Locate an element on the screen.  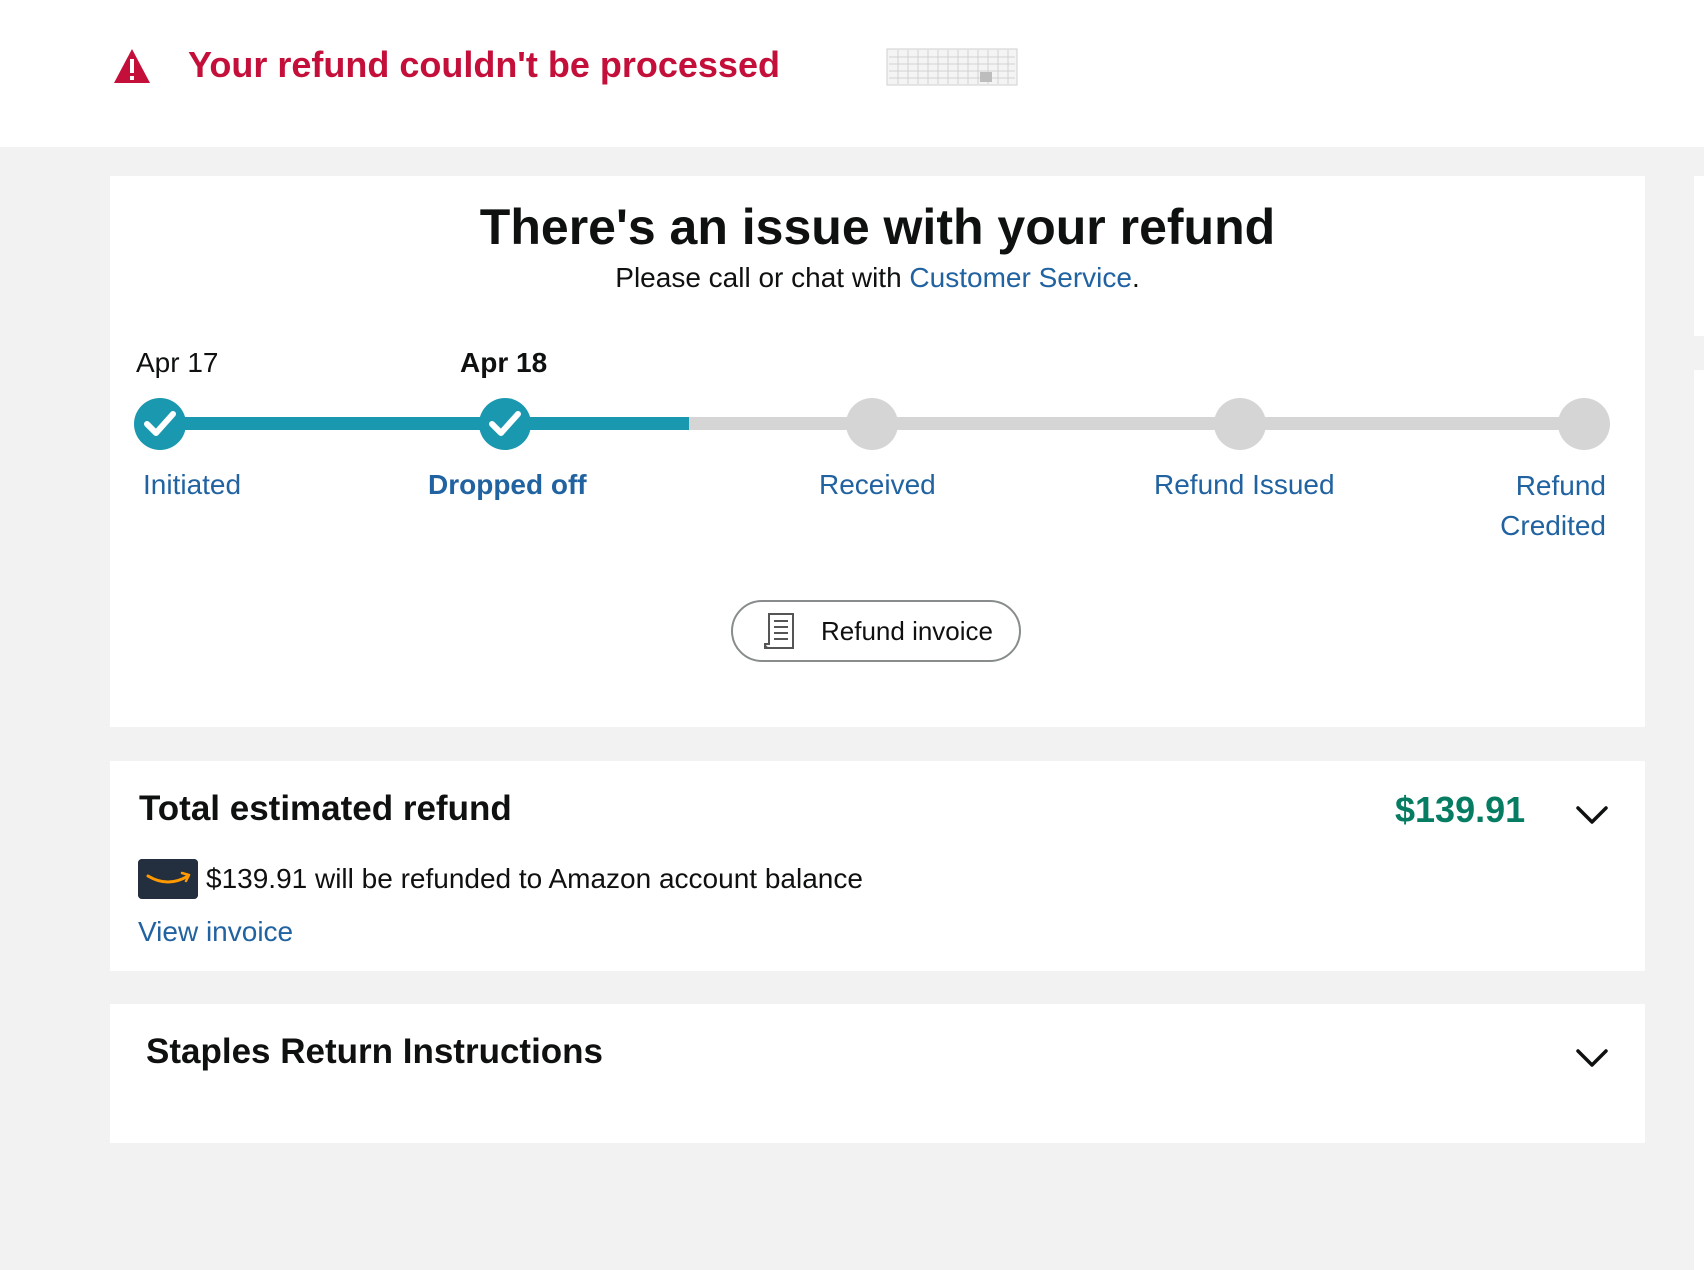
alert-bar: Your refund couldn't be processed is located at coordinates (852, 73).